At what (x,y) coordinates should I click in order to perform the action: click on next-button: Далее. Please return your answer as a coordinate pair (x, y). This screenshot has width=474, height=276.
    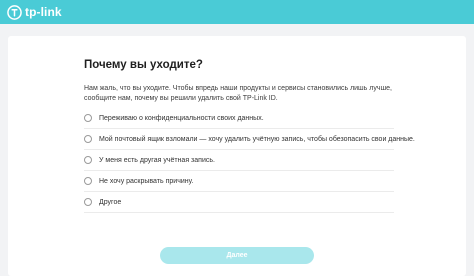
    Looking at the image, I should click on (237, 255).